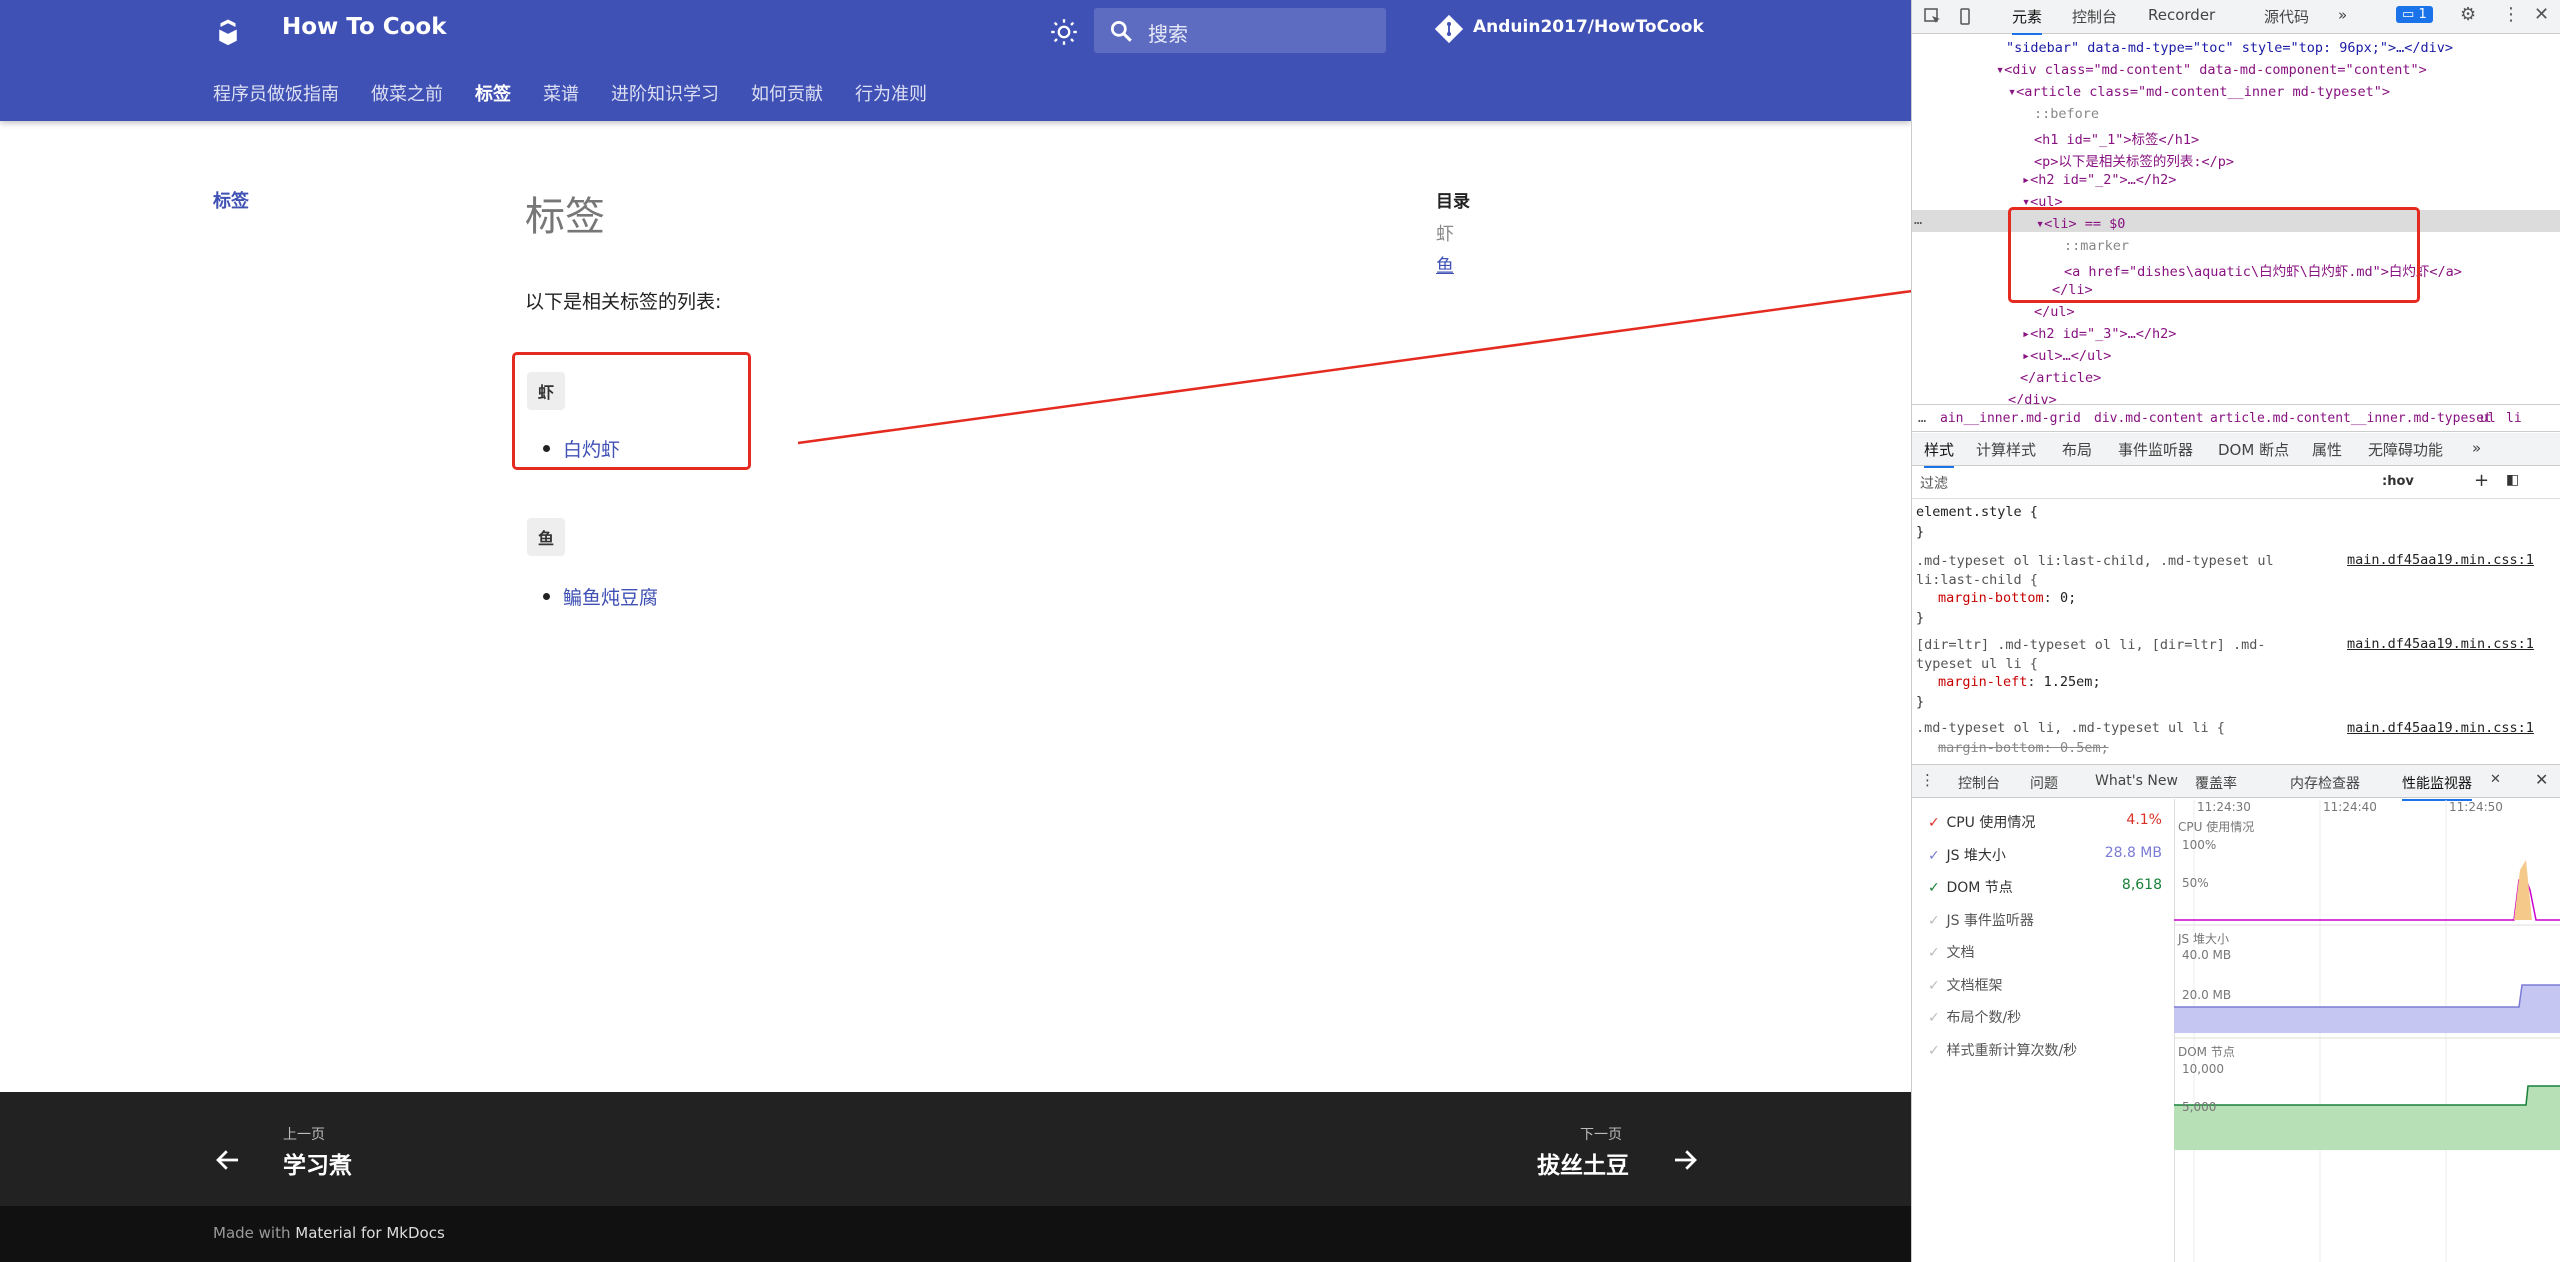  Describe the element at coordinates (787, 93) in the screenshot. I see `tab-contribute: 如何贡献` at that location.